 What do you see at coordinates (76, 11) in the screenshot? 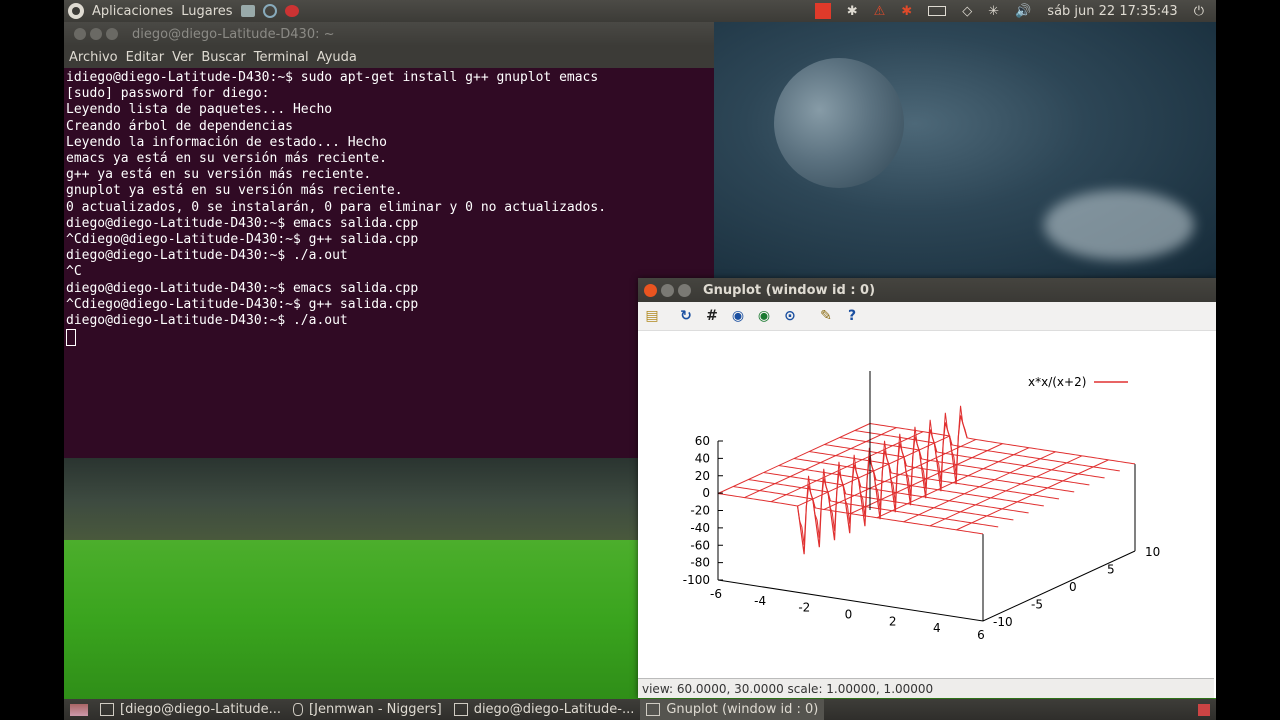
I see `ubuntu-logo-icon` at bounding box center [76, 11].